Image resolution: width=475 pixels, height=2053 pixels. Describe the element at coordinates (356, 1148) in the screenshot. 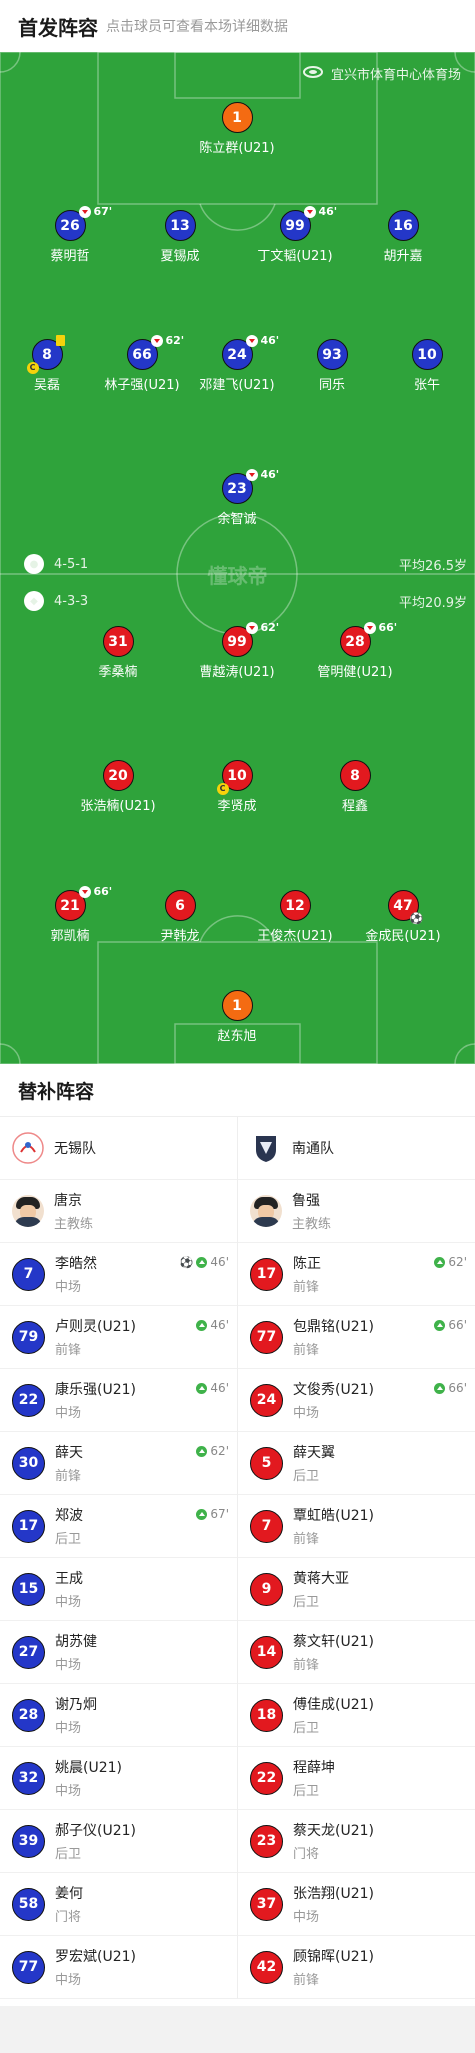

I see `away-club-row: 南通队` at that location.